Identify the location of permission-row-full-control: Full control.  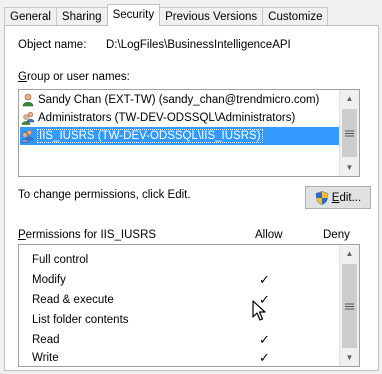
(60, 260).